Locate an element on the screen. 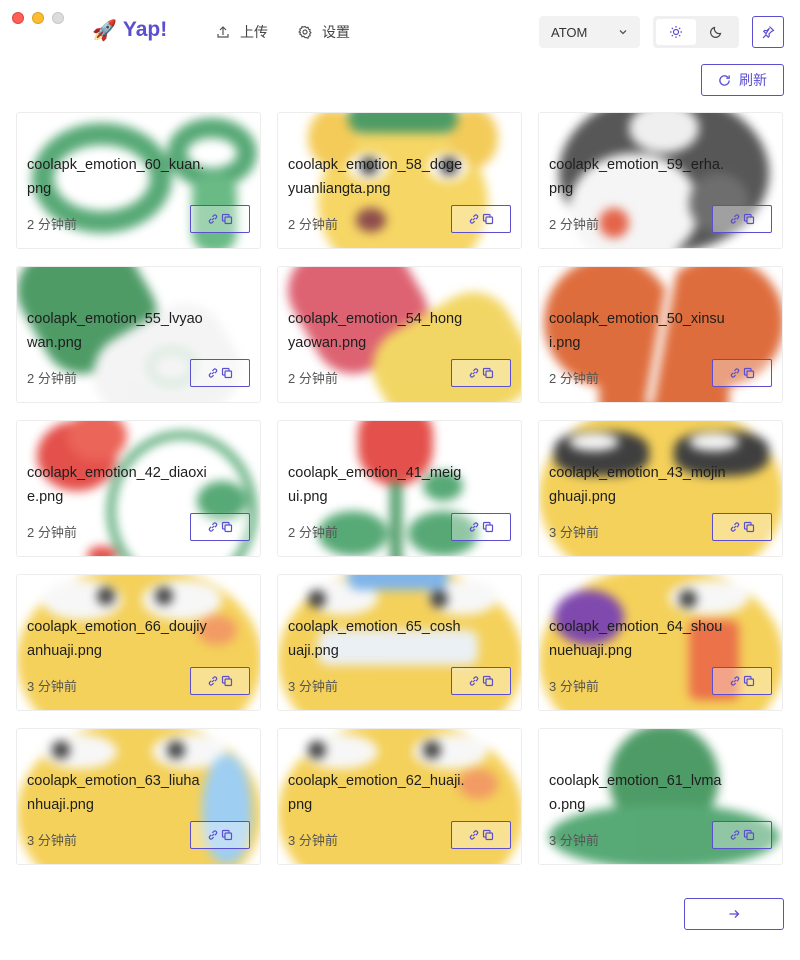 The height and width of the screenshot is (960, 800). app-brand: 🚀 Yap! is located at coordinates (129, 30).